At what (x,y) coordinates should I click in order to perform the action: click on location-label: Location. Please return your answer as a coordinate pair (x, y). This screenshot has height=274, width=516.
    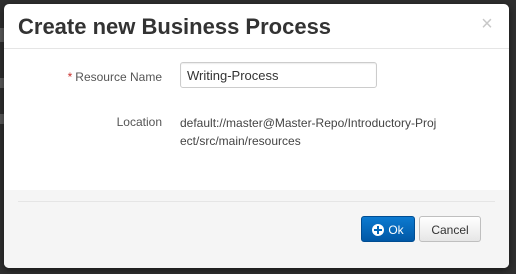
    Looking at the image, I should click on (139, 122).